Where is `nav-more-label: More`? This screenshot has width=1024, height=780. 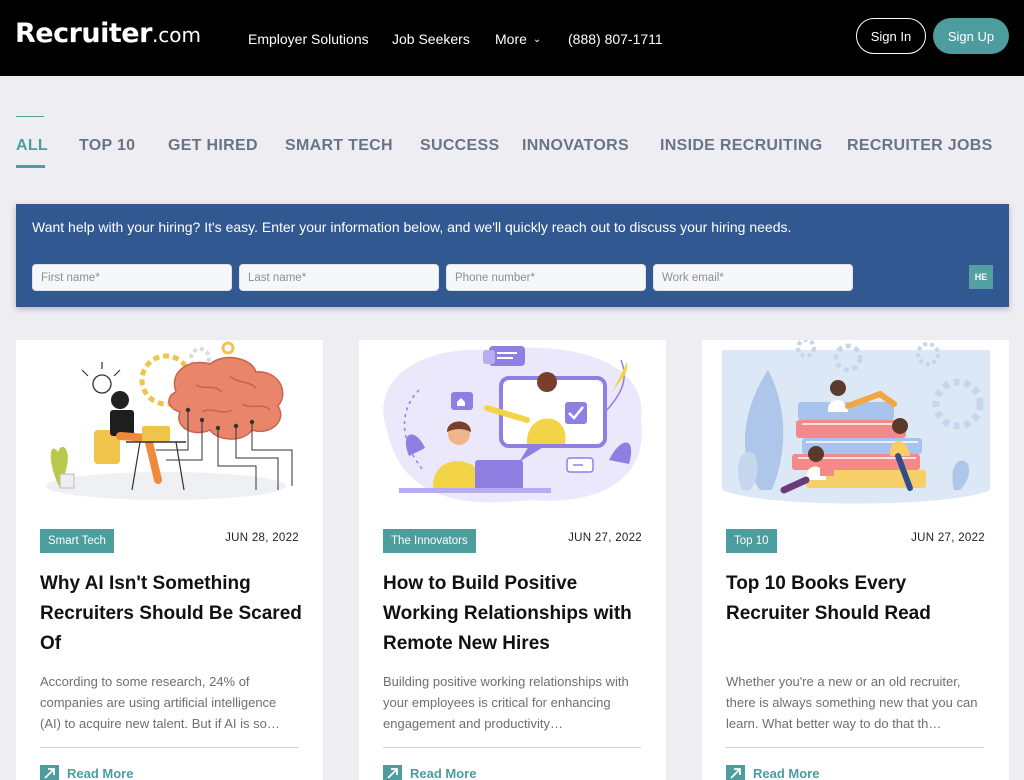
nav-more-label: More is located at coordinates (511, 39).